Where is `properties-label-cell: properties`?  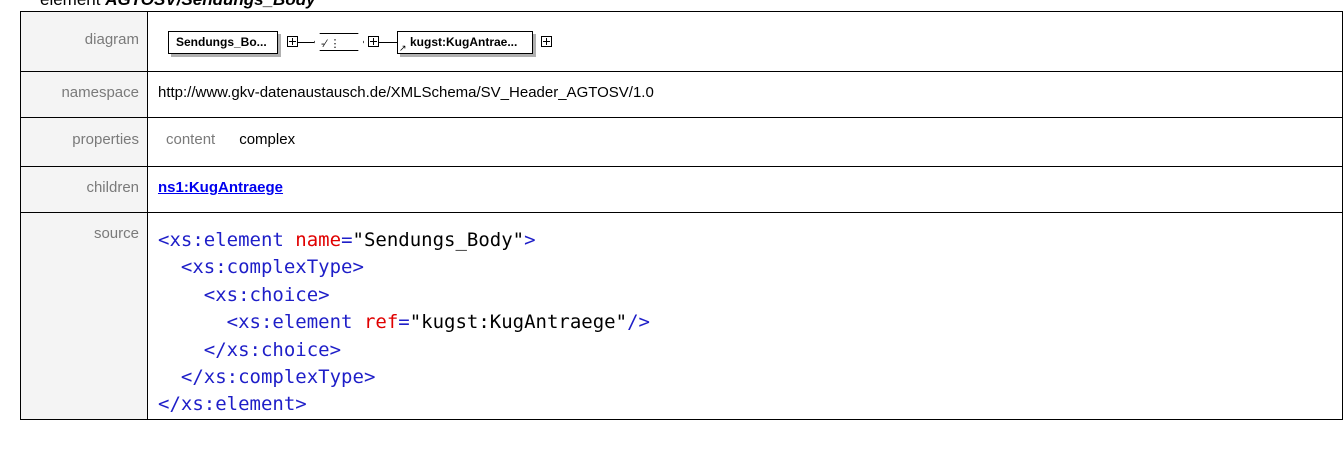
properties-label-cell: properties is located at coordinates (84, 142).